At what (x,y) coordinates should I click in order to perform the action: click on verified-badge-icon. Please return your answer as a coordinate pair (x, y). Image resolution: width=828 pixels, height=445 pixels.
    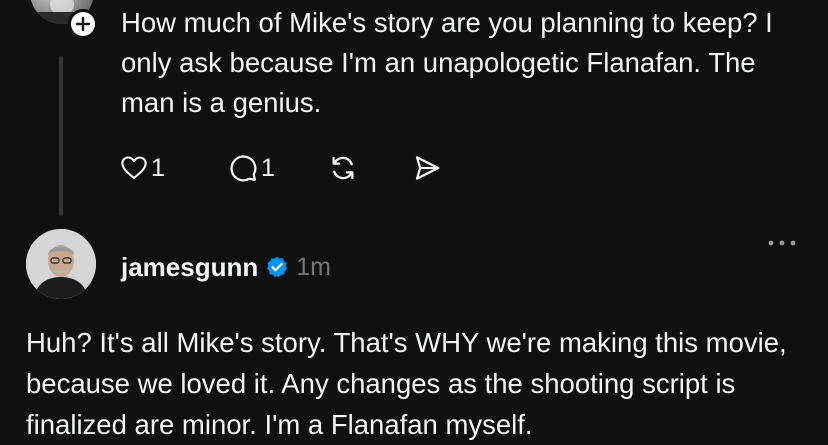
    Looking at the image, I should click on (277, 267).